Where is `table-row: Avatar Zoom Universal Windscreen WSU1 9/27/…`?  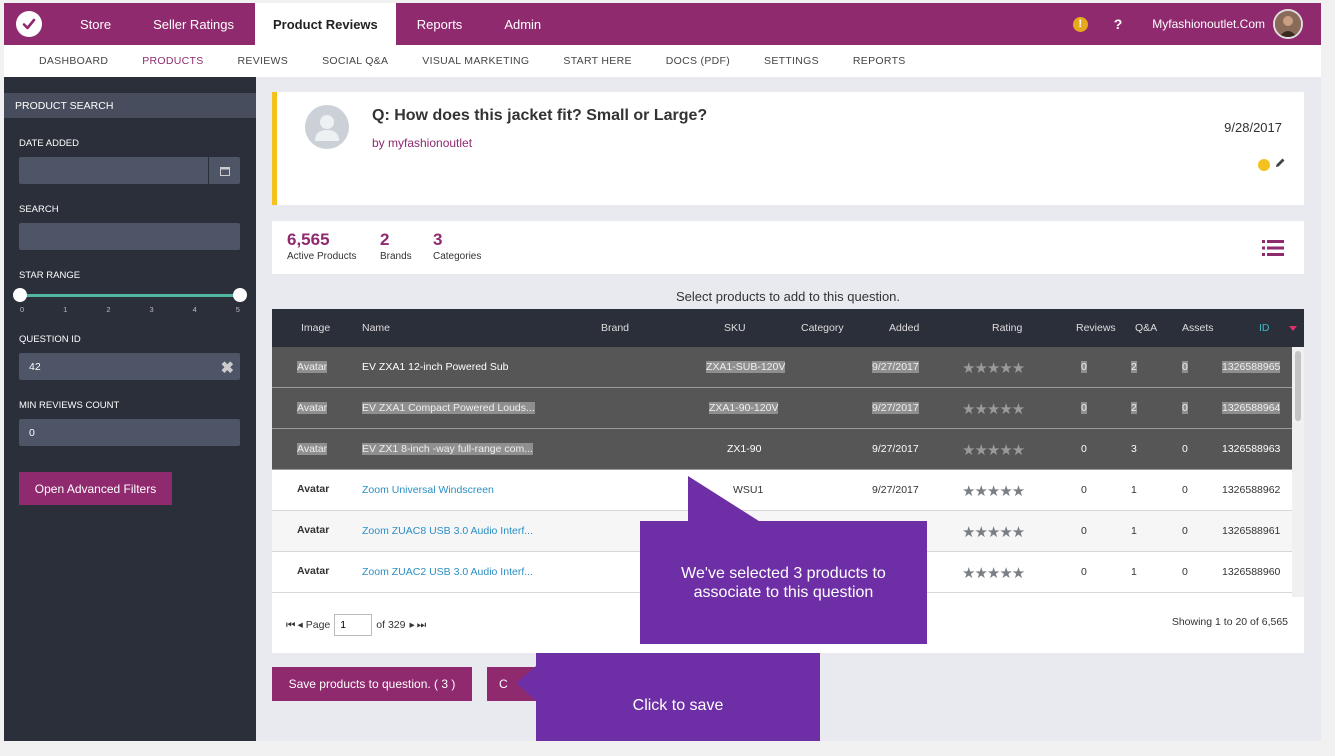
table-row: Avatar Zoom Universal Windscreen WSU1 9/27/… is located at coordinates (782, 490).